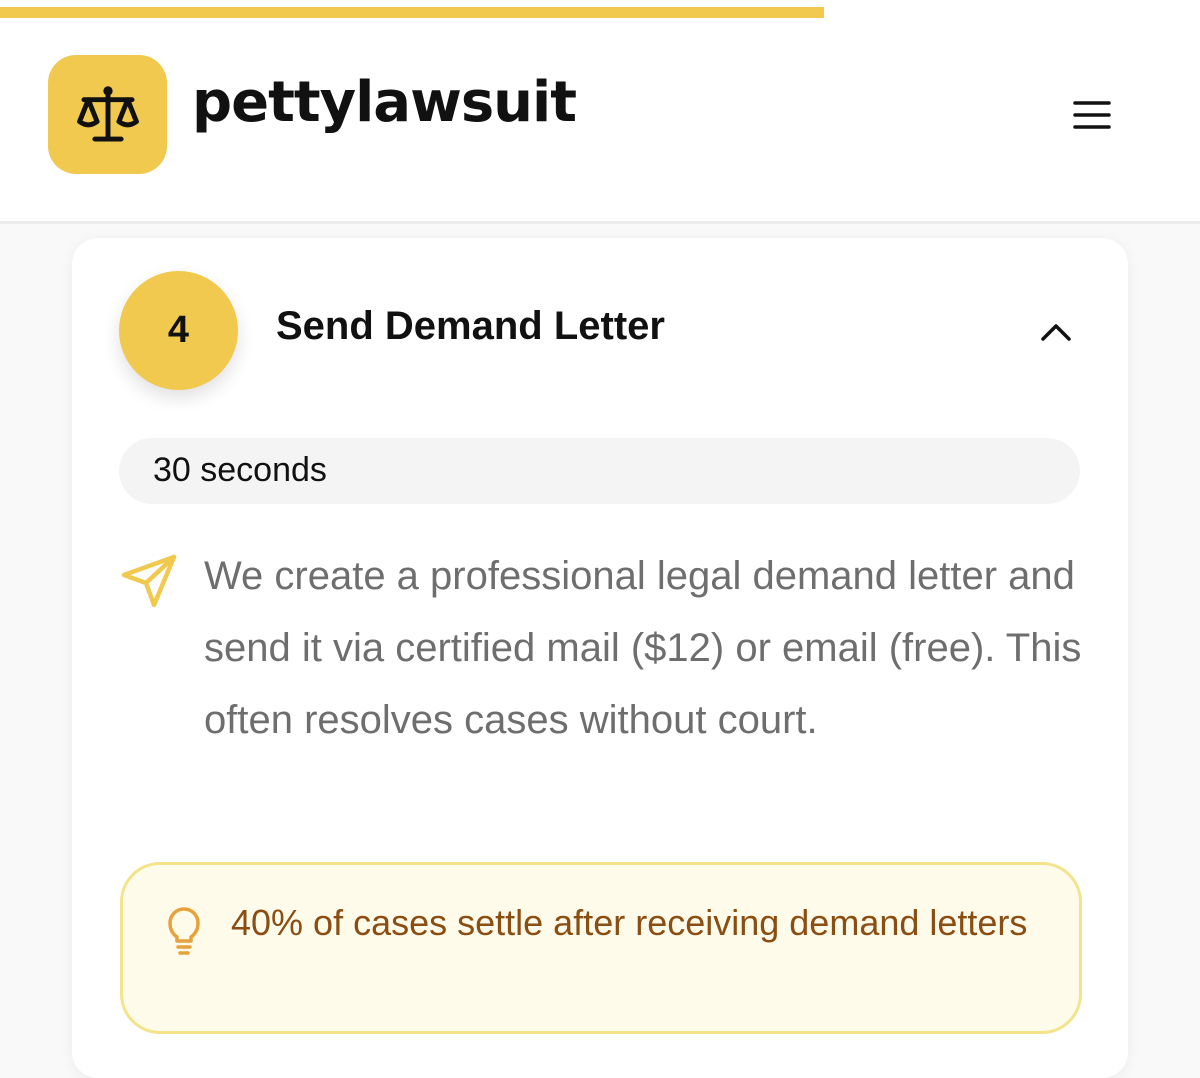 This screenshot has height=1078, width=1200. What do you see at coordinates (178, 330) in the screenshot?
I see `step-number-badge: 4` at bounding box center [178, 330].